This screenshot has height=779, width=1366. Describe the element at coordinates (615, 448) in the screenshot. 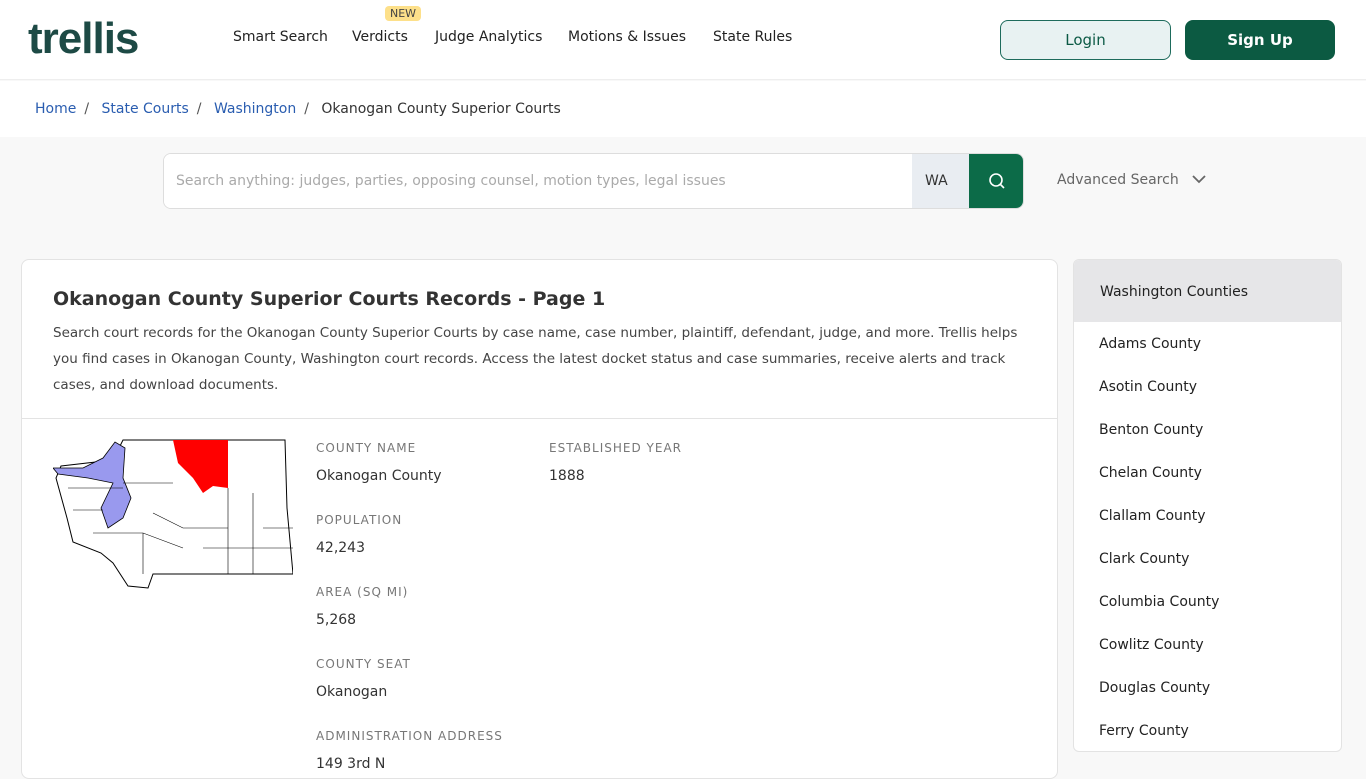

I see `established-year-label: ESTABLISHED YEAR` at that location.